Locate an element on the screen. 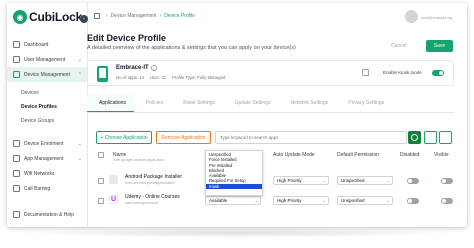 The height and width of the screenshot is (248, 474). collapse-sidebar-button: ‹ is located at coordinates (84, 19).